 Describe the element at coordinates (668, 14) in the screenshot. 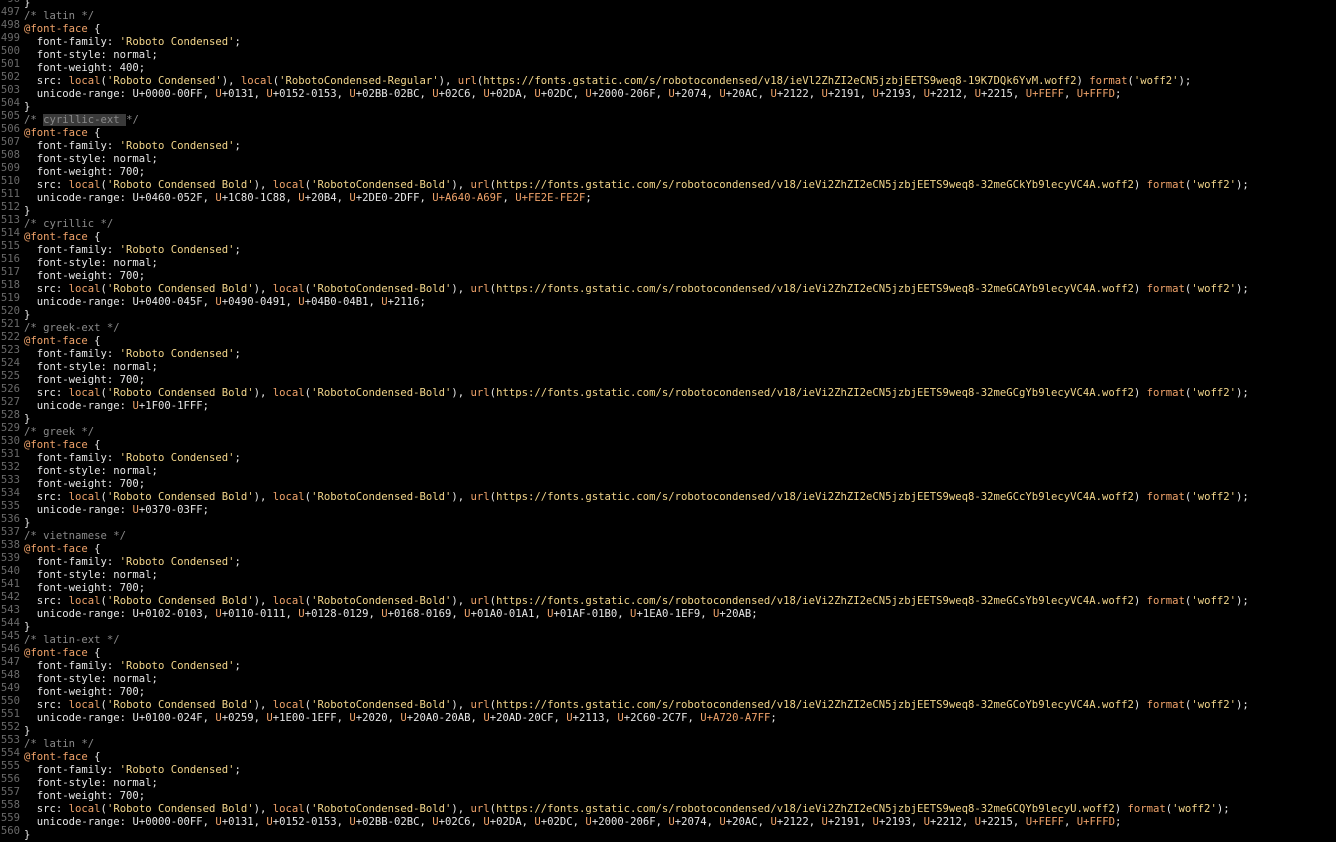

I see `code-line: 497/* latin */` at that location.